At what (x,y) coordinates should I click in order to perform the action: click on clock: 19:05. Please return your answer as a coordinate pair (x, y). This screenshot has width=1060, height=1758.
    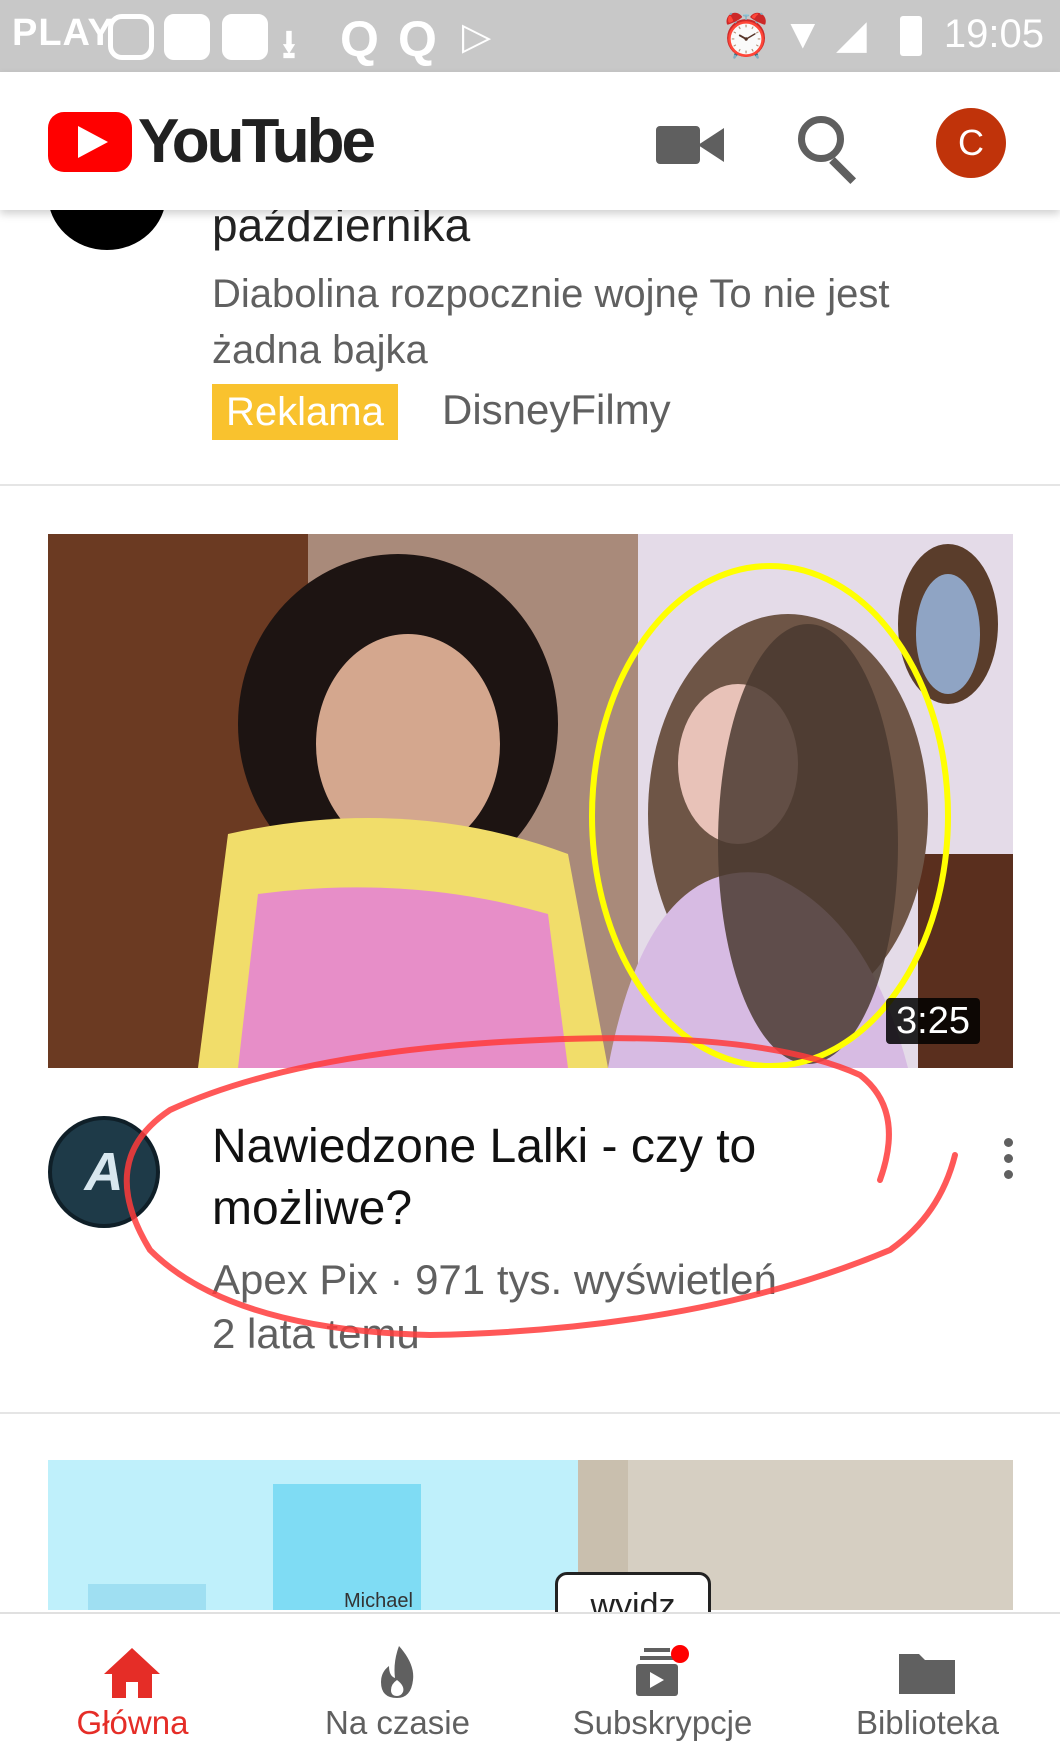
    Looking at the image, I should click on (993, 34).